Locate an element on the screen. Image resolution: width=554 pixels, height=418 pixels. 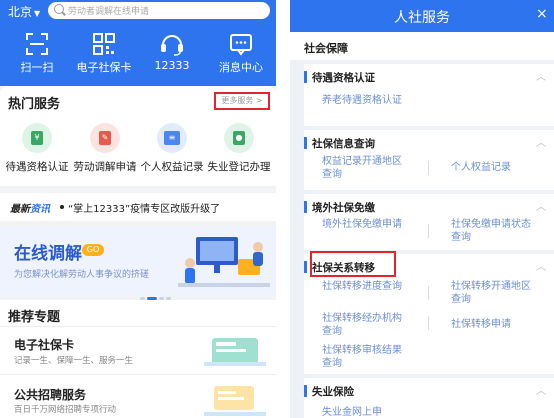
topic-subtitle: 百日千万网络招聘专项行动 is located at coordinates (65, 410).